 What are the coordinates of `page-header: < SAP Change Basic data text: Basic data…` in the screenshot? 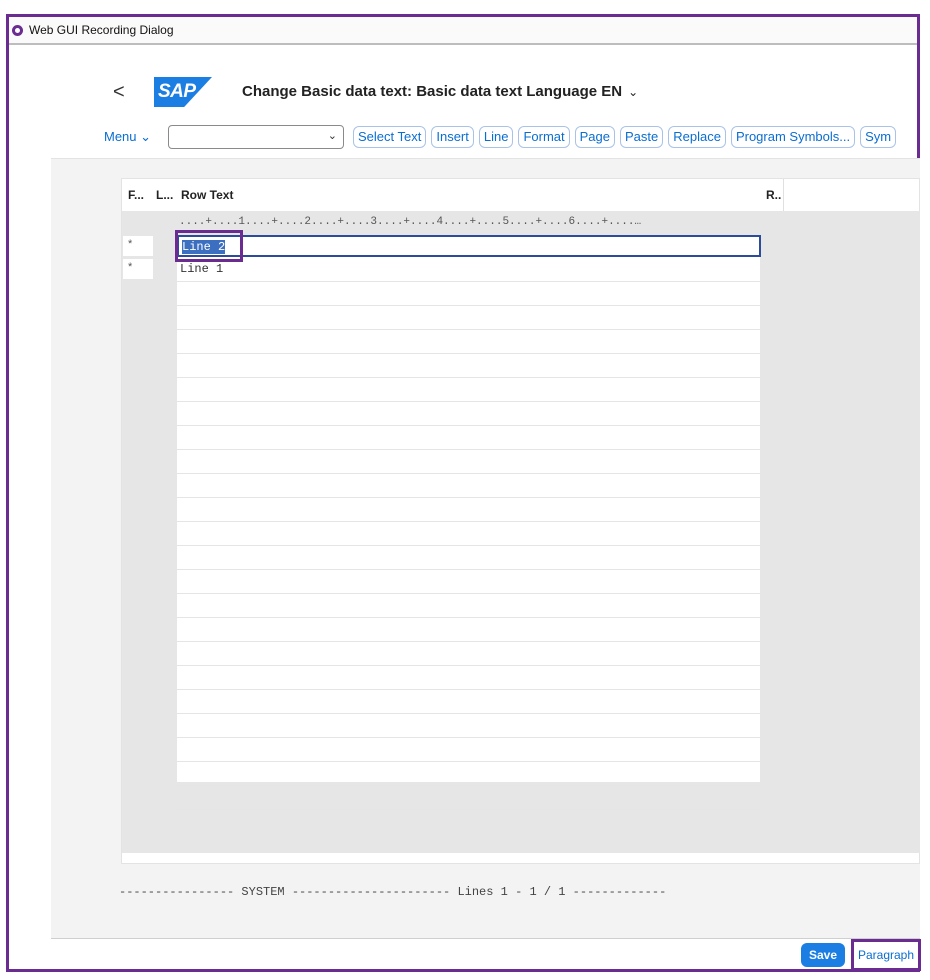 It's located at (463, 93).